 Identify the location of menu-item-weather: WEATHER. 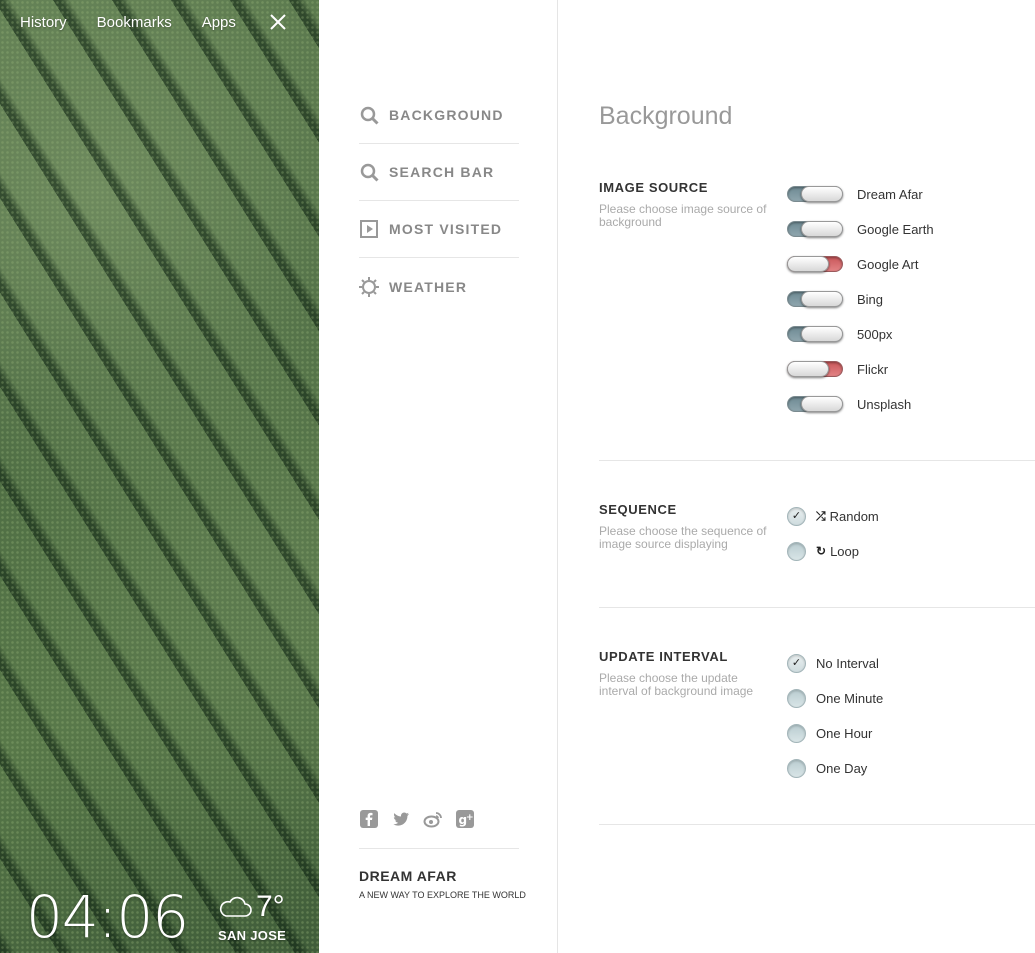
(439, 286).